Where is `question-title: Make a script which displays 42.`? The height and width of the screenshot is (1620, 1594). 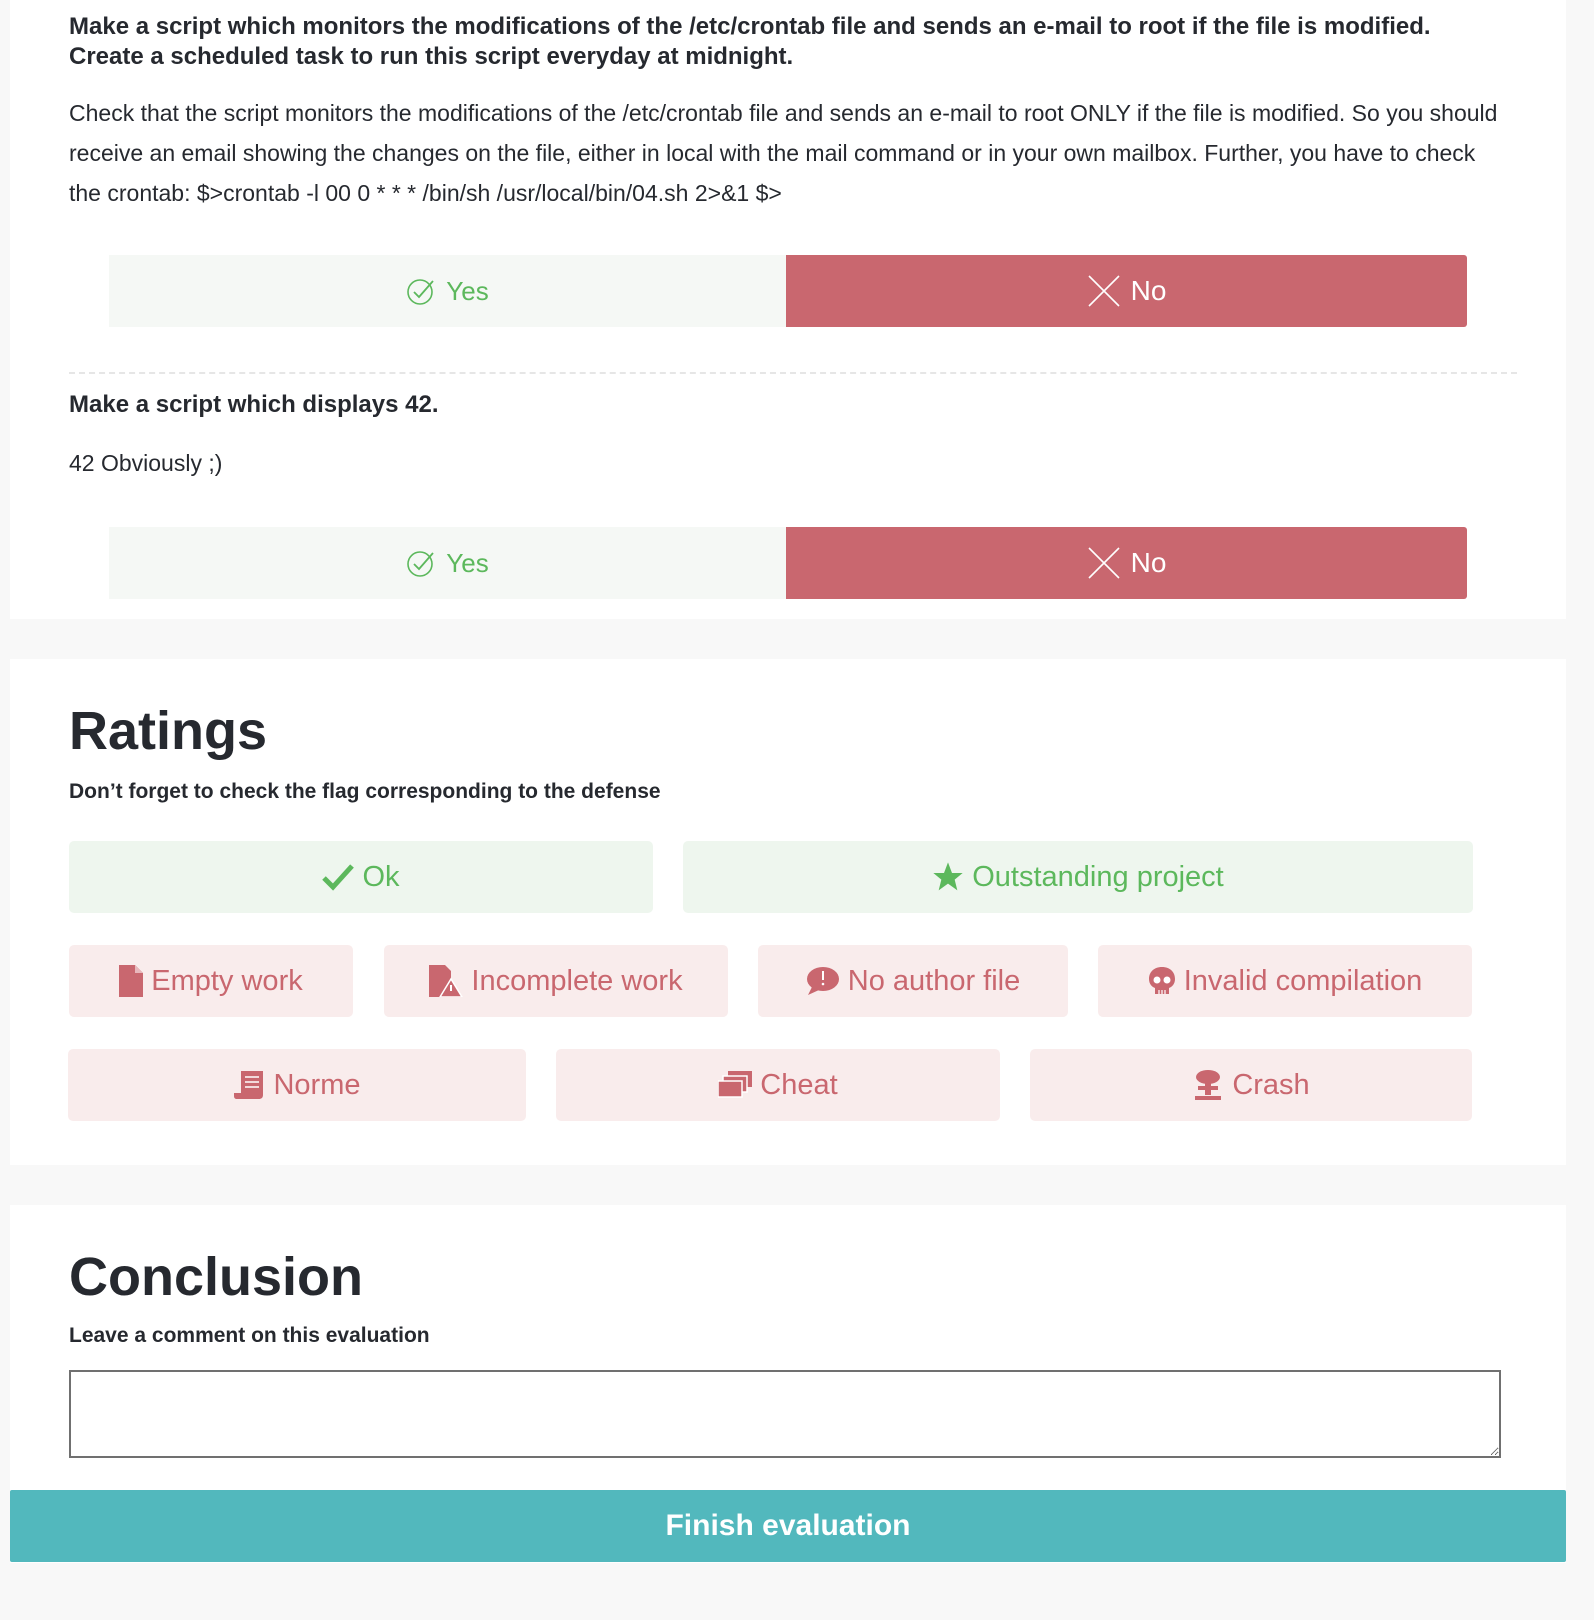 question-title: Make a script which displays 42. is located at coordinates (254, 404).